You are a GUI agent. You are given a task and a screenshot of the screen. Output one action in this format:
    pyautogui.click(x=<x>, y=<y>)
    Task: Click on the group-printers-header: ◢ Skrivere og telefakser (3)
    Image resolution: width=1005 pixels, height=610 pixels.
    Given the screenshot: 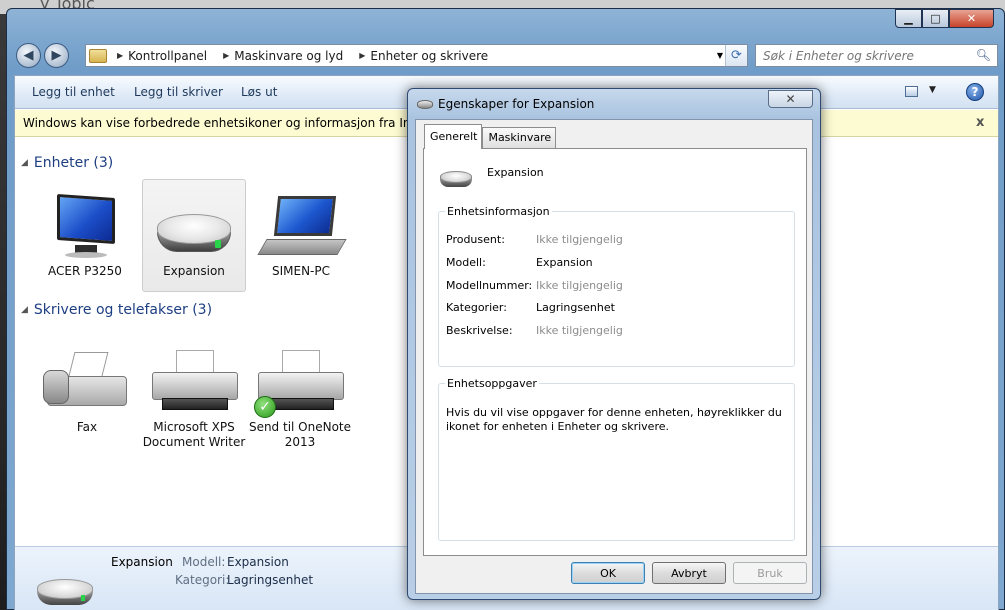 What is the action you would take?
    pyautogui.click(x=116, y=310)
    